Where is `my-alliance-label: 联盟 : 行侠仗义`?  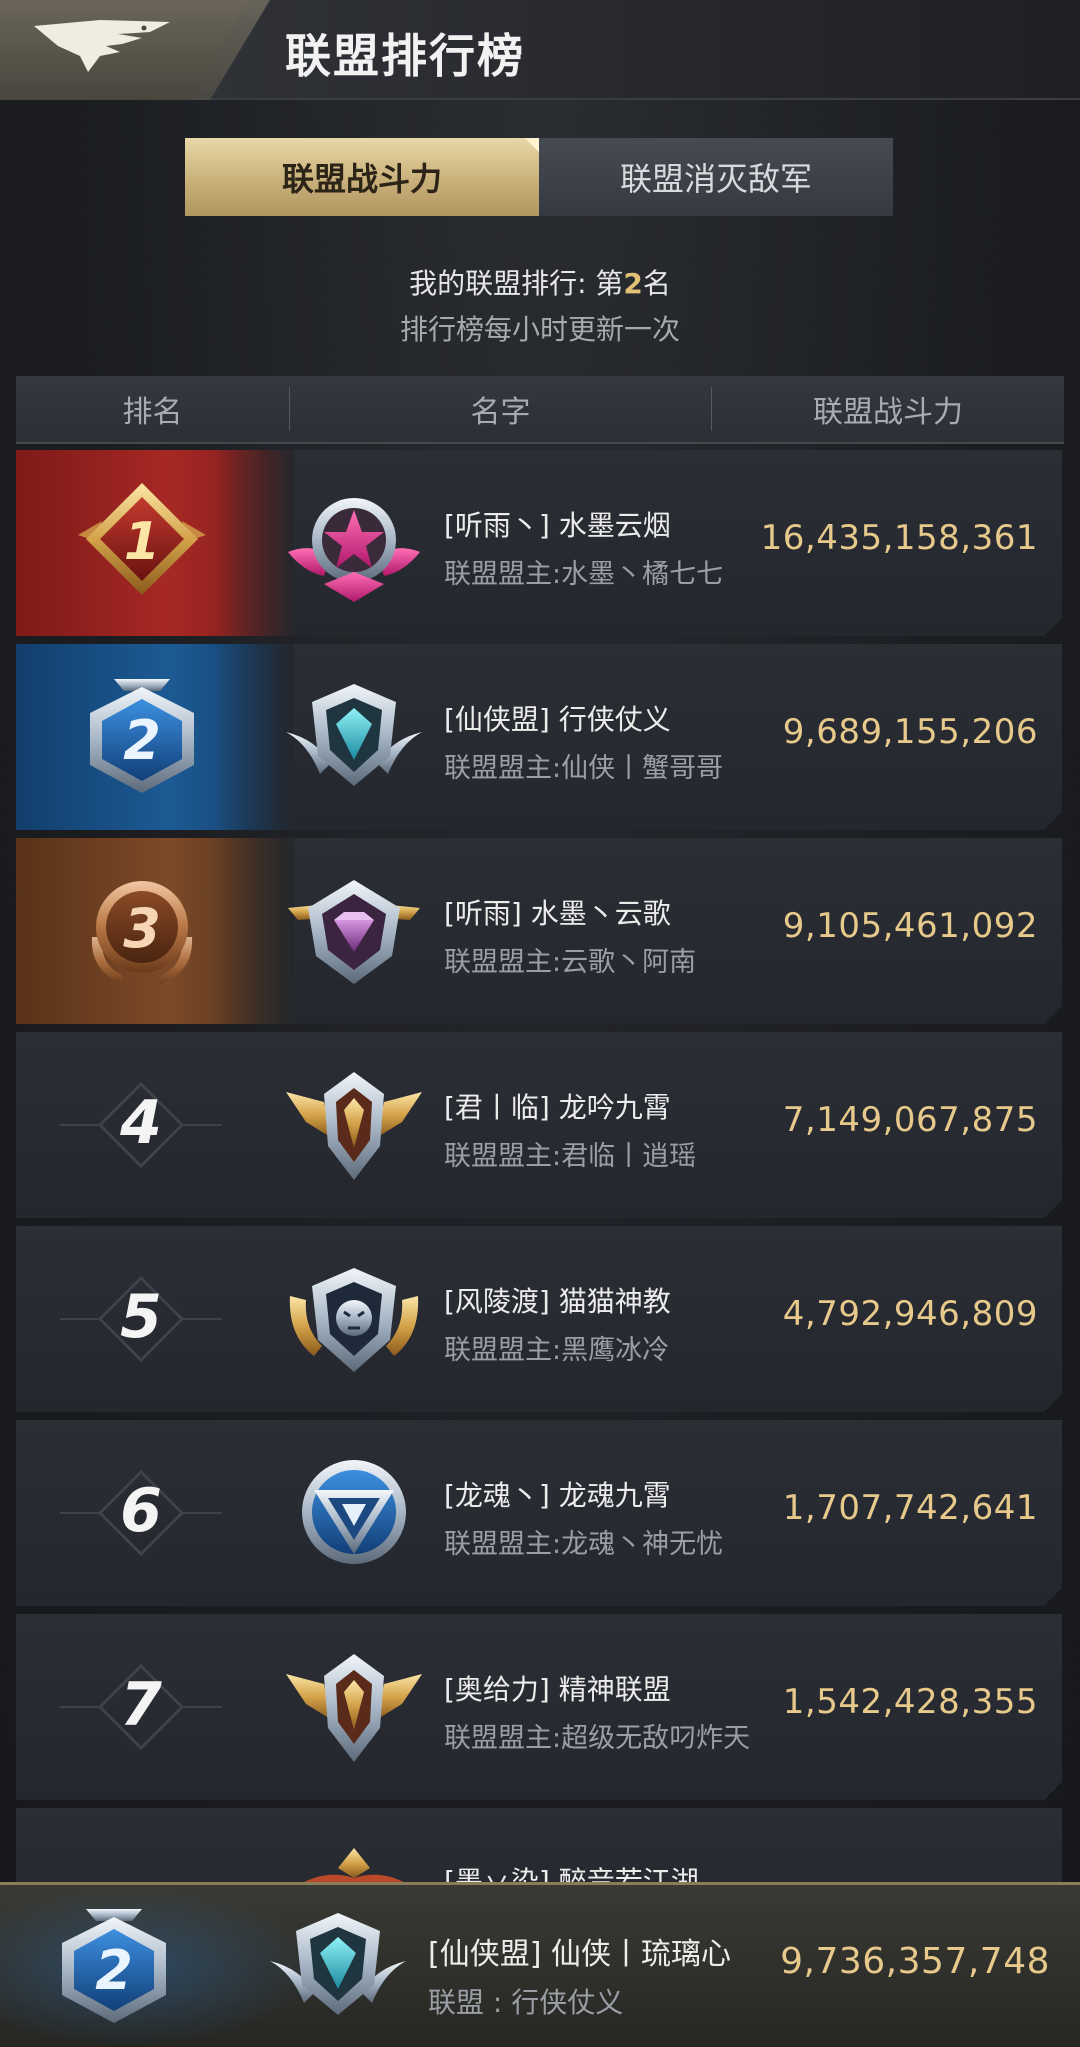 my-alliance-label: 联盟 : 行侠仗义 is located at coordinates (526, 2002).